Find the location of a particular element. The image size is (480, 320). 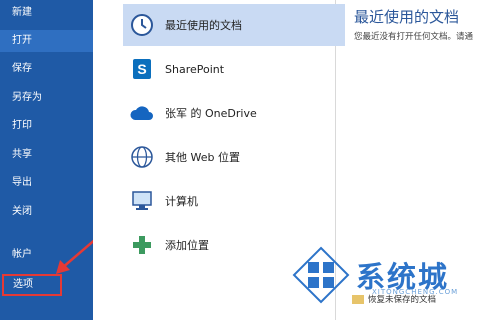

location-web: 其他 Web 位置 is located at coordinates (234, 157).